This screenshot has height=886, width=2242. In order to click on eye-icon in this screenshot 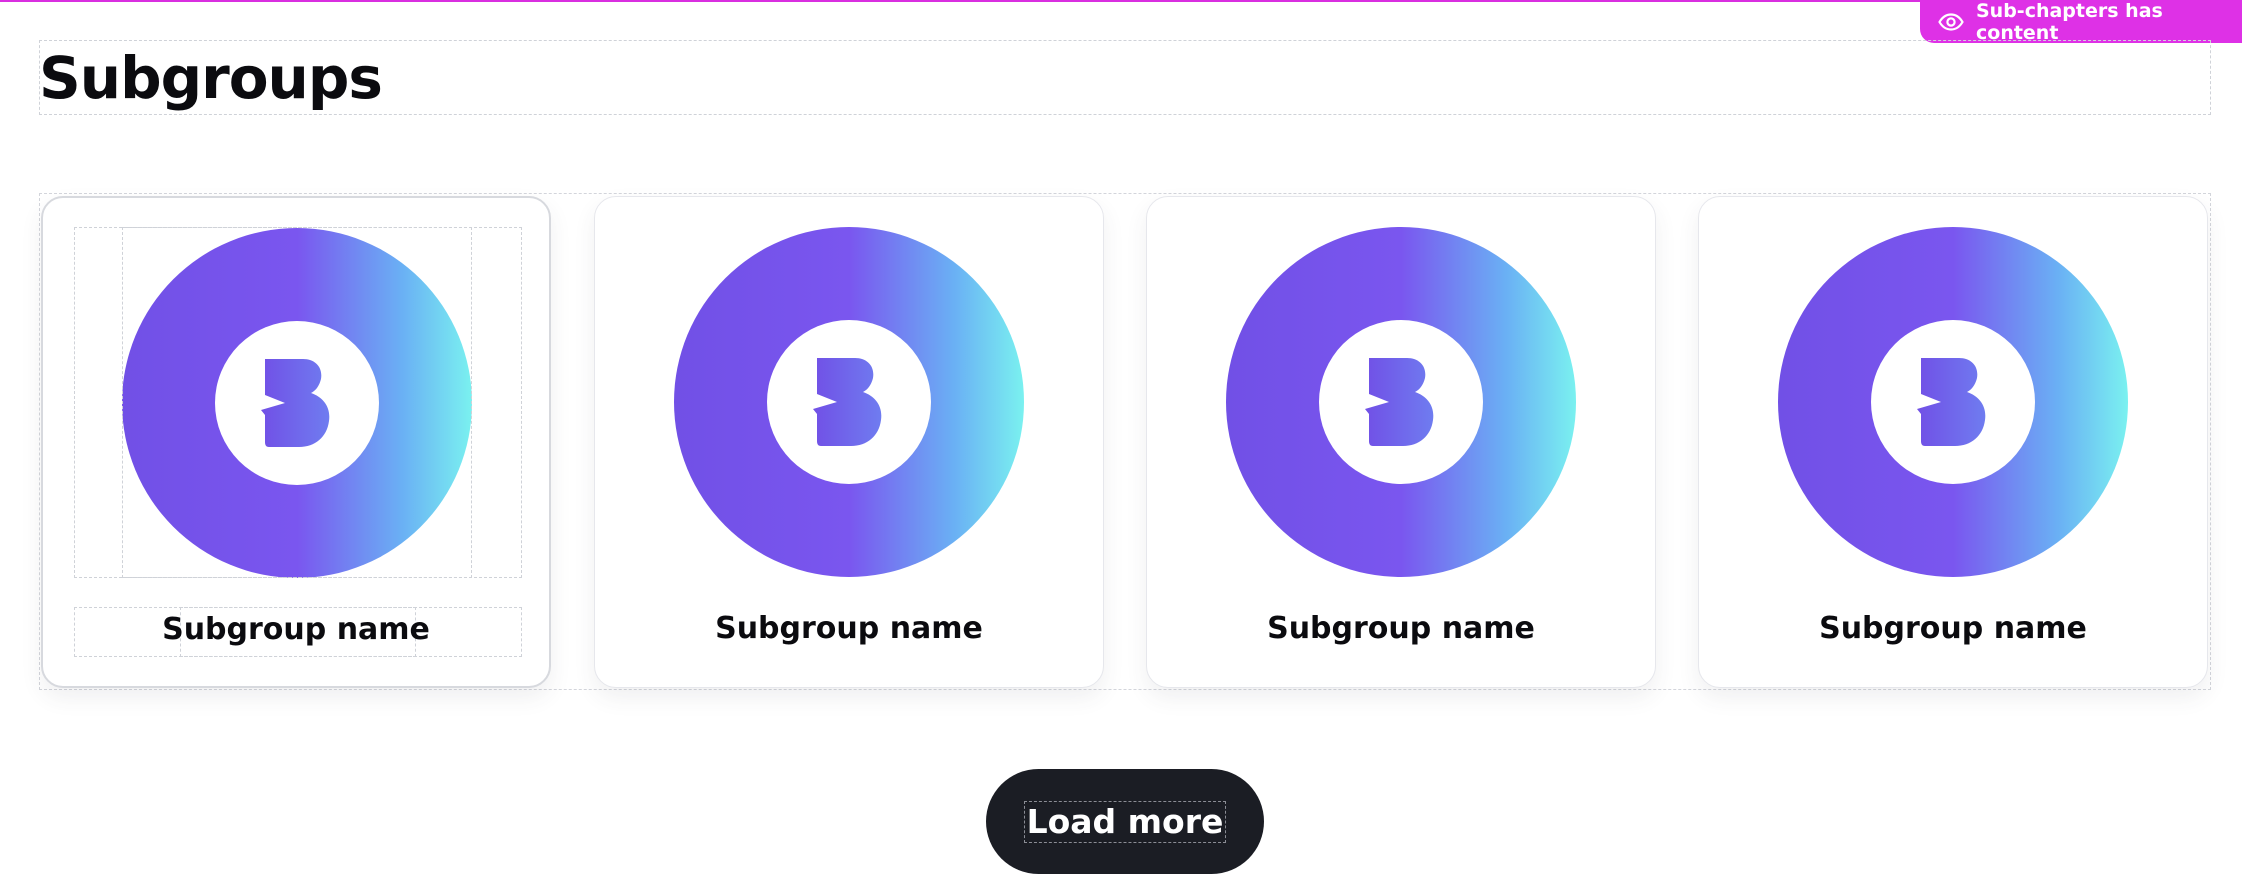, I will do `click(1951, 21)`.